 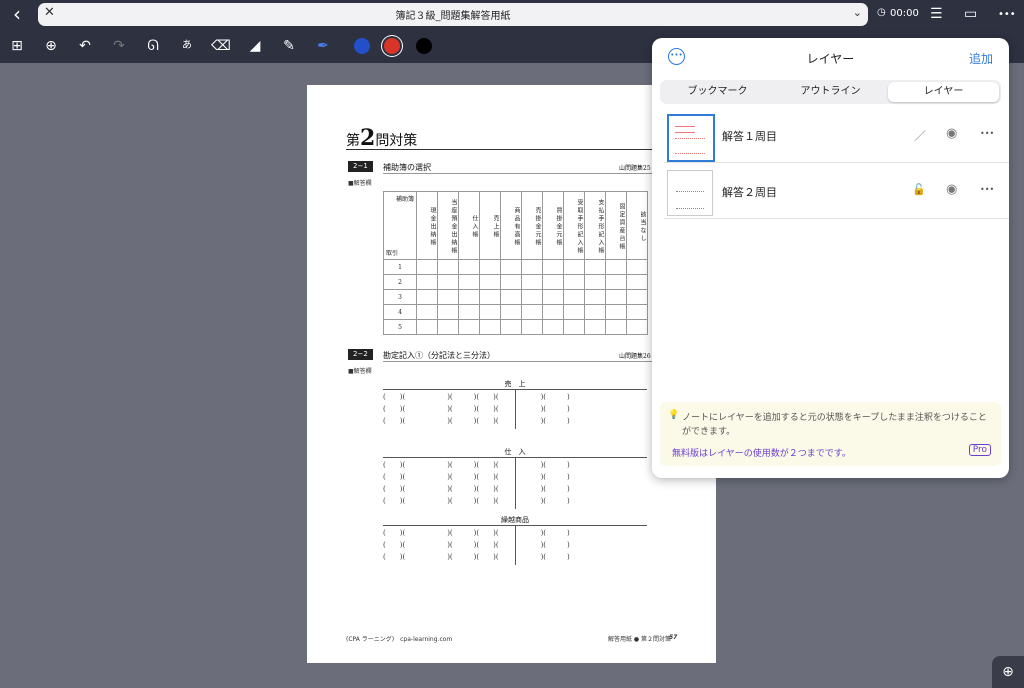 What do you see at coordinates (362, 46) in the screenshot?
I see `color-blue-button` at bounding box center [362, 46].